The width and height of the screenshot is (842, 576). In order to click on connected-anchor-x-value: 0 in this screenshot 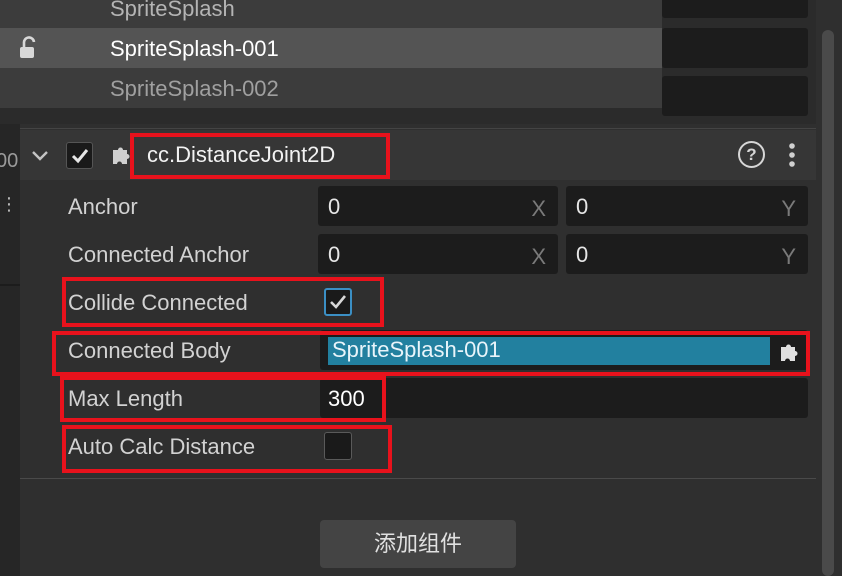, I will do `click(334, 254)`.